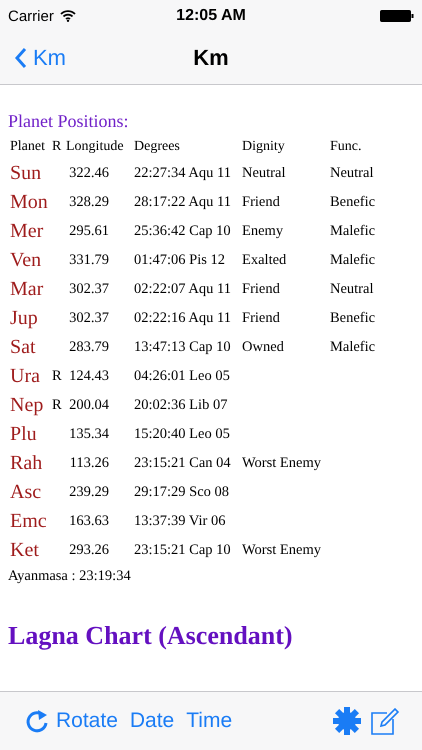 The height and width of the screenshot is (750, 422). I want to click on compose-icon, so click(385, 721).